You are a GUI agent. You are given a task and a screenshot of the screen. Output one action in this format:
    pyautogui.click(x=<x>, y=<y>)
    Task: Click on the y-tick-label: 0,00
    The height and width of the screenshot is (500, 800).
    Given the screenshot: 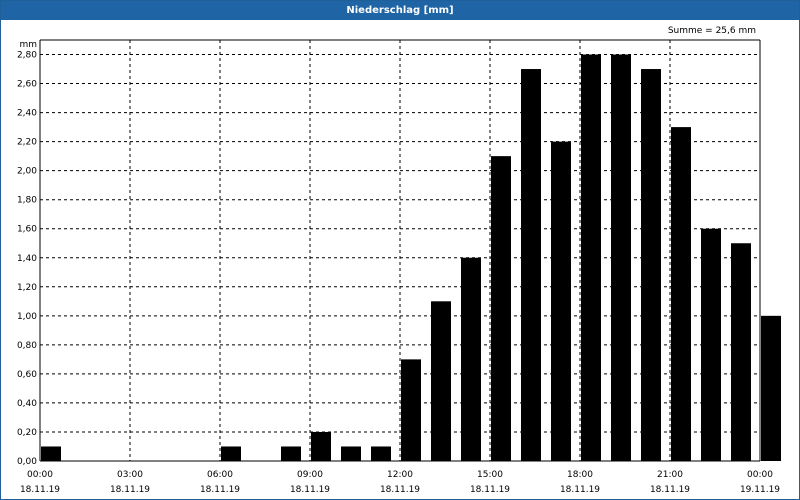 What is the action you would take?
    pyautogui.click(x=27, y=462)
    